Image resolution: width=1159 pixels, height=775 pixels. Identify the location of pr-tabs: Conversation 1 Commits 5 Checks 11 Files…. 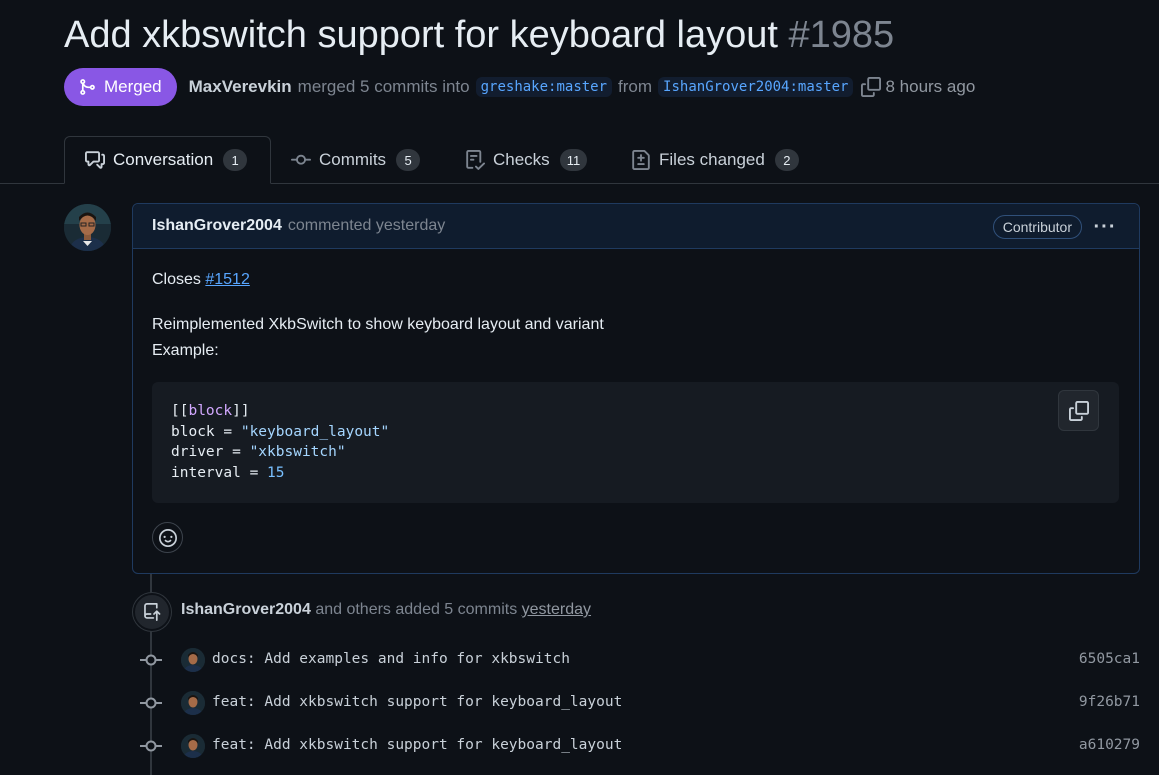
(579, 160).